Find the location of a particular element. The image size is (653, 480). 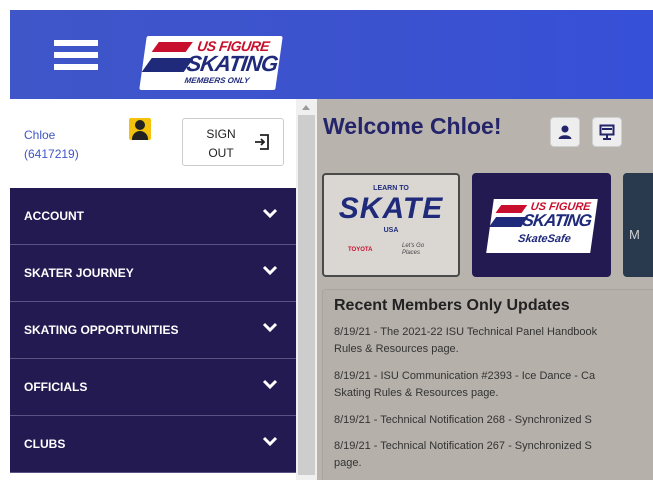

member-card-button is located at coordinates (607, 132).